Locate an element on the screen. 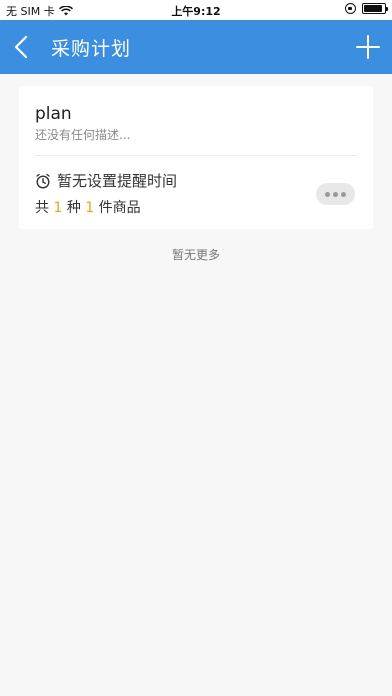 The image size is (392, 696). add-plan-button is located at coordinates (368, 47).